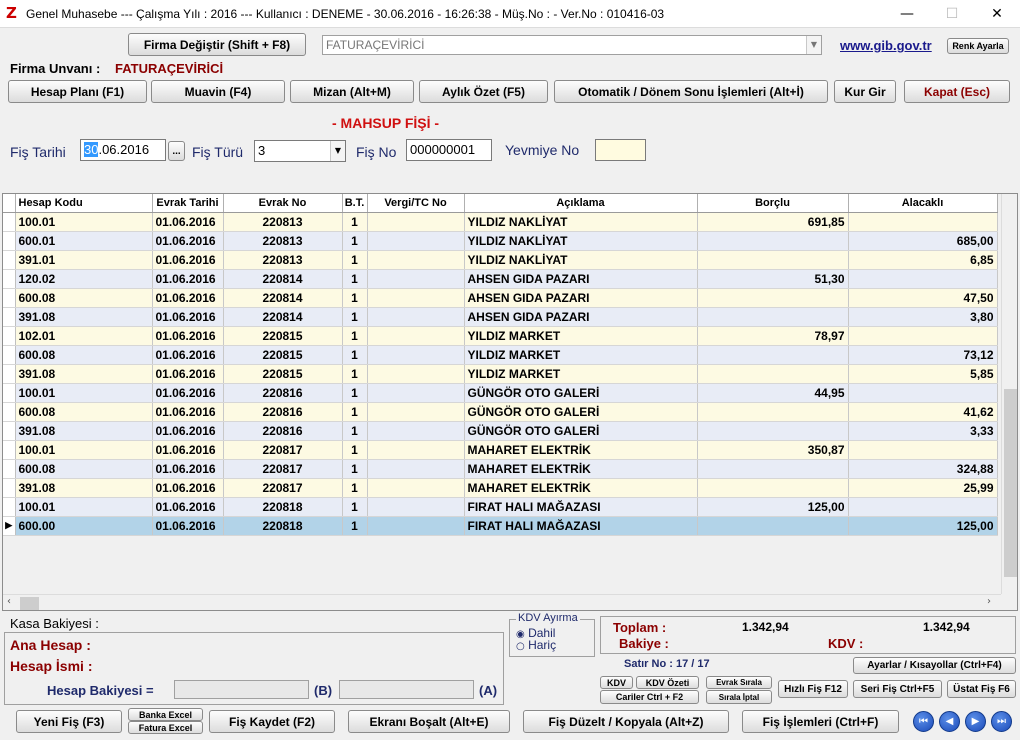  I want to click on haric-radio: ○ Hariç, so click(536, 645).